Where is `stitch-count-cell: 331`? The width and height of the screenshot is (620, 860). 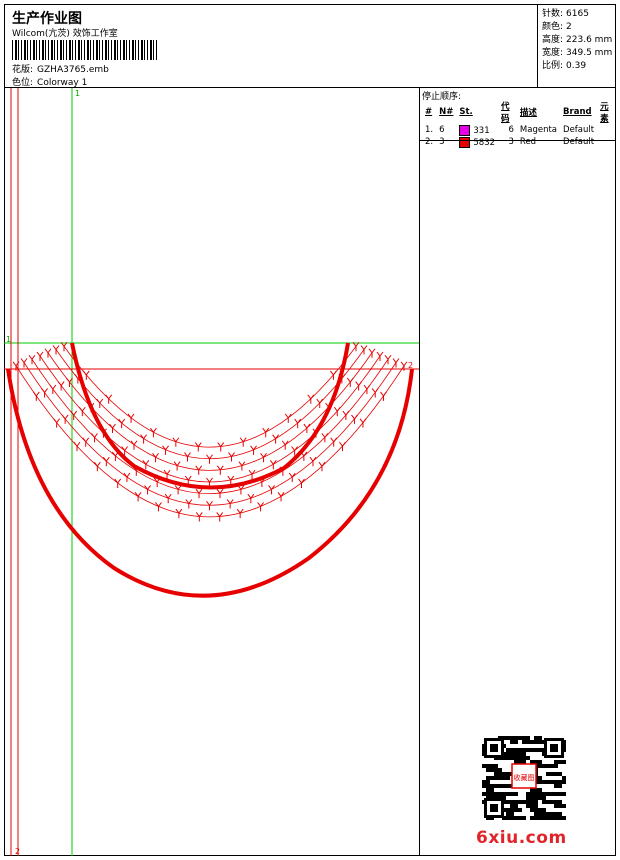
stitch-count-cell: 331 is located at coordinates (477, 130).